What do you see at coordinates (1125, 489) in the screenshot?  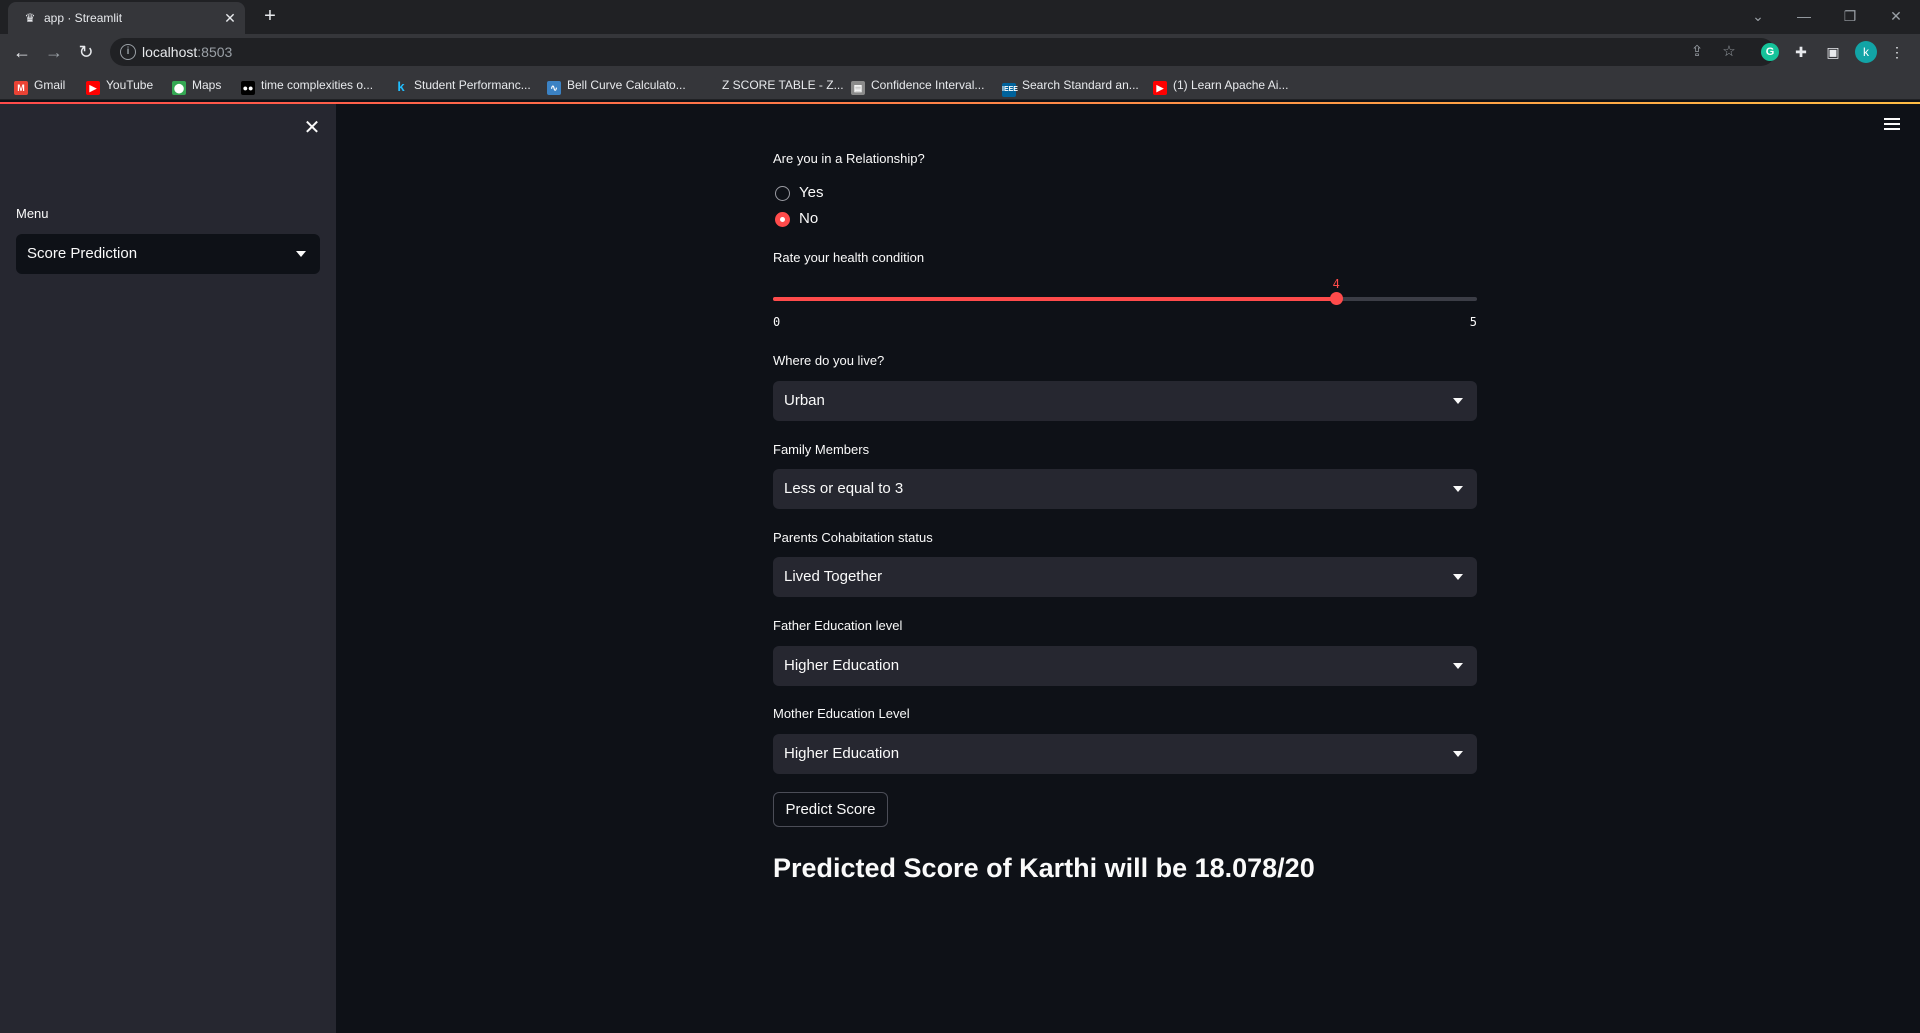 I see `family-select: Less or equal to 3` at bounding box center [1125, 489].